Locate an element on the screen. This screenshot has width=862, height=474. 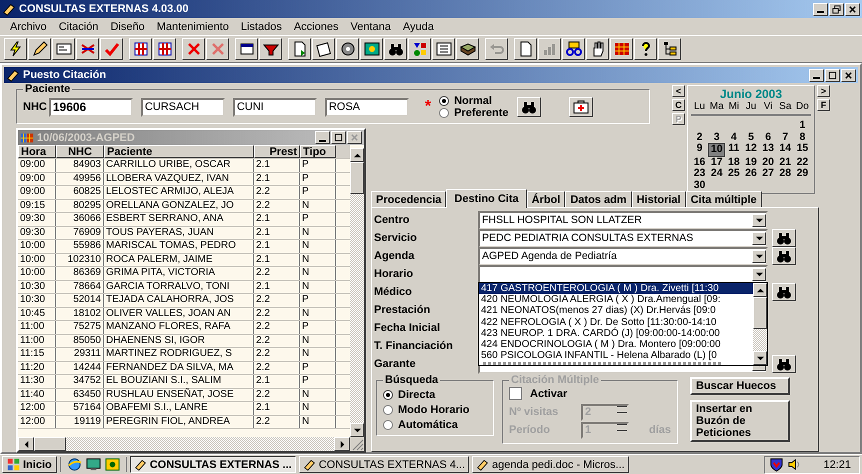
tab: Datos adm is located at coordinates (598, 199).